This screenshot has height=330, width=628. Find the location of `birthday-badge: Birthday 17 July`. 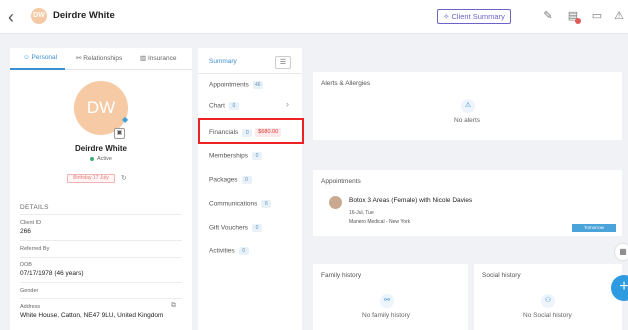

birthday-badge: Birthday 17 July is located at coordinates (91, 178).